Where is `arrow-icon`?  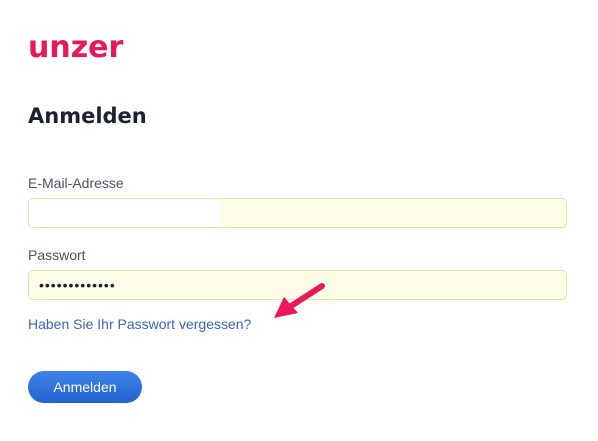
arrow-icon is located at coordinates (299, 300).